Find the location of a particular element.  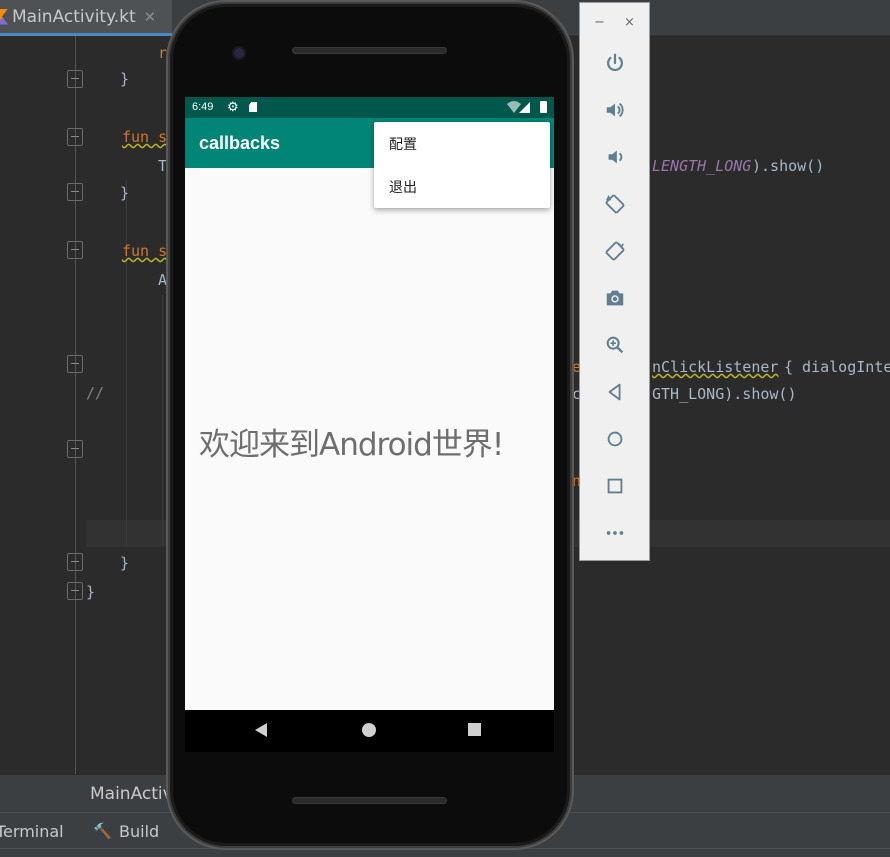

code-fragment: { dialogInte is located at coordinates (837, 367).